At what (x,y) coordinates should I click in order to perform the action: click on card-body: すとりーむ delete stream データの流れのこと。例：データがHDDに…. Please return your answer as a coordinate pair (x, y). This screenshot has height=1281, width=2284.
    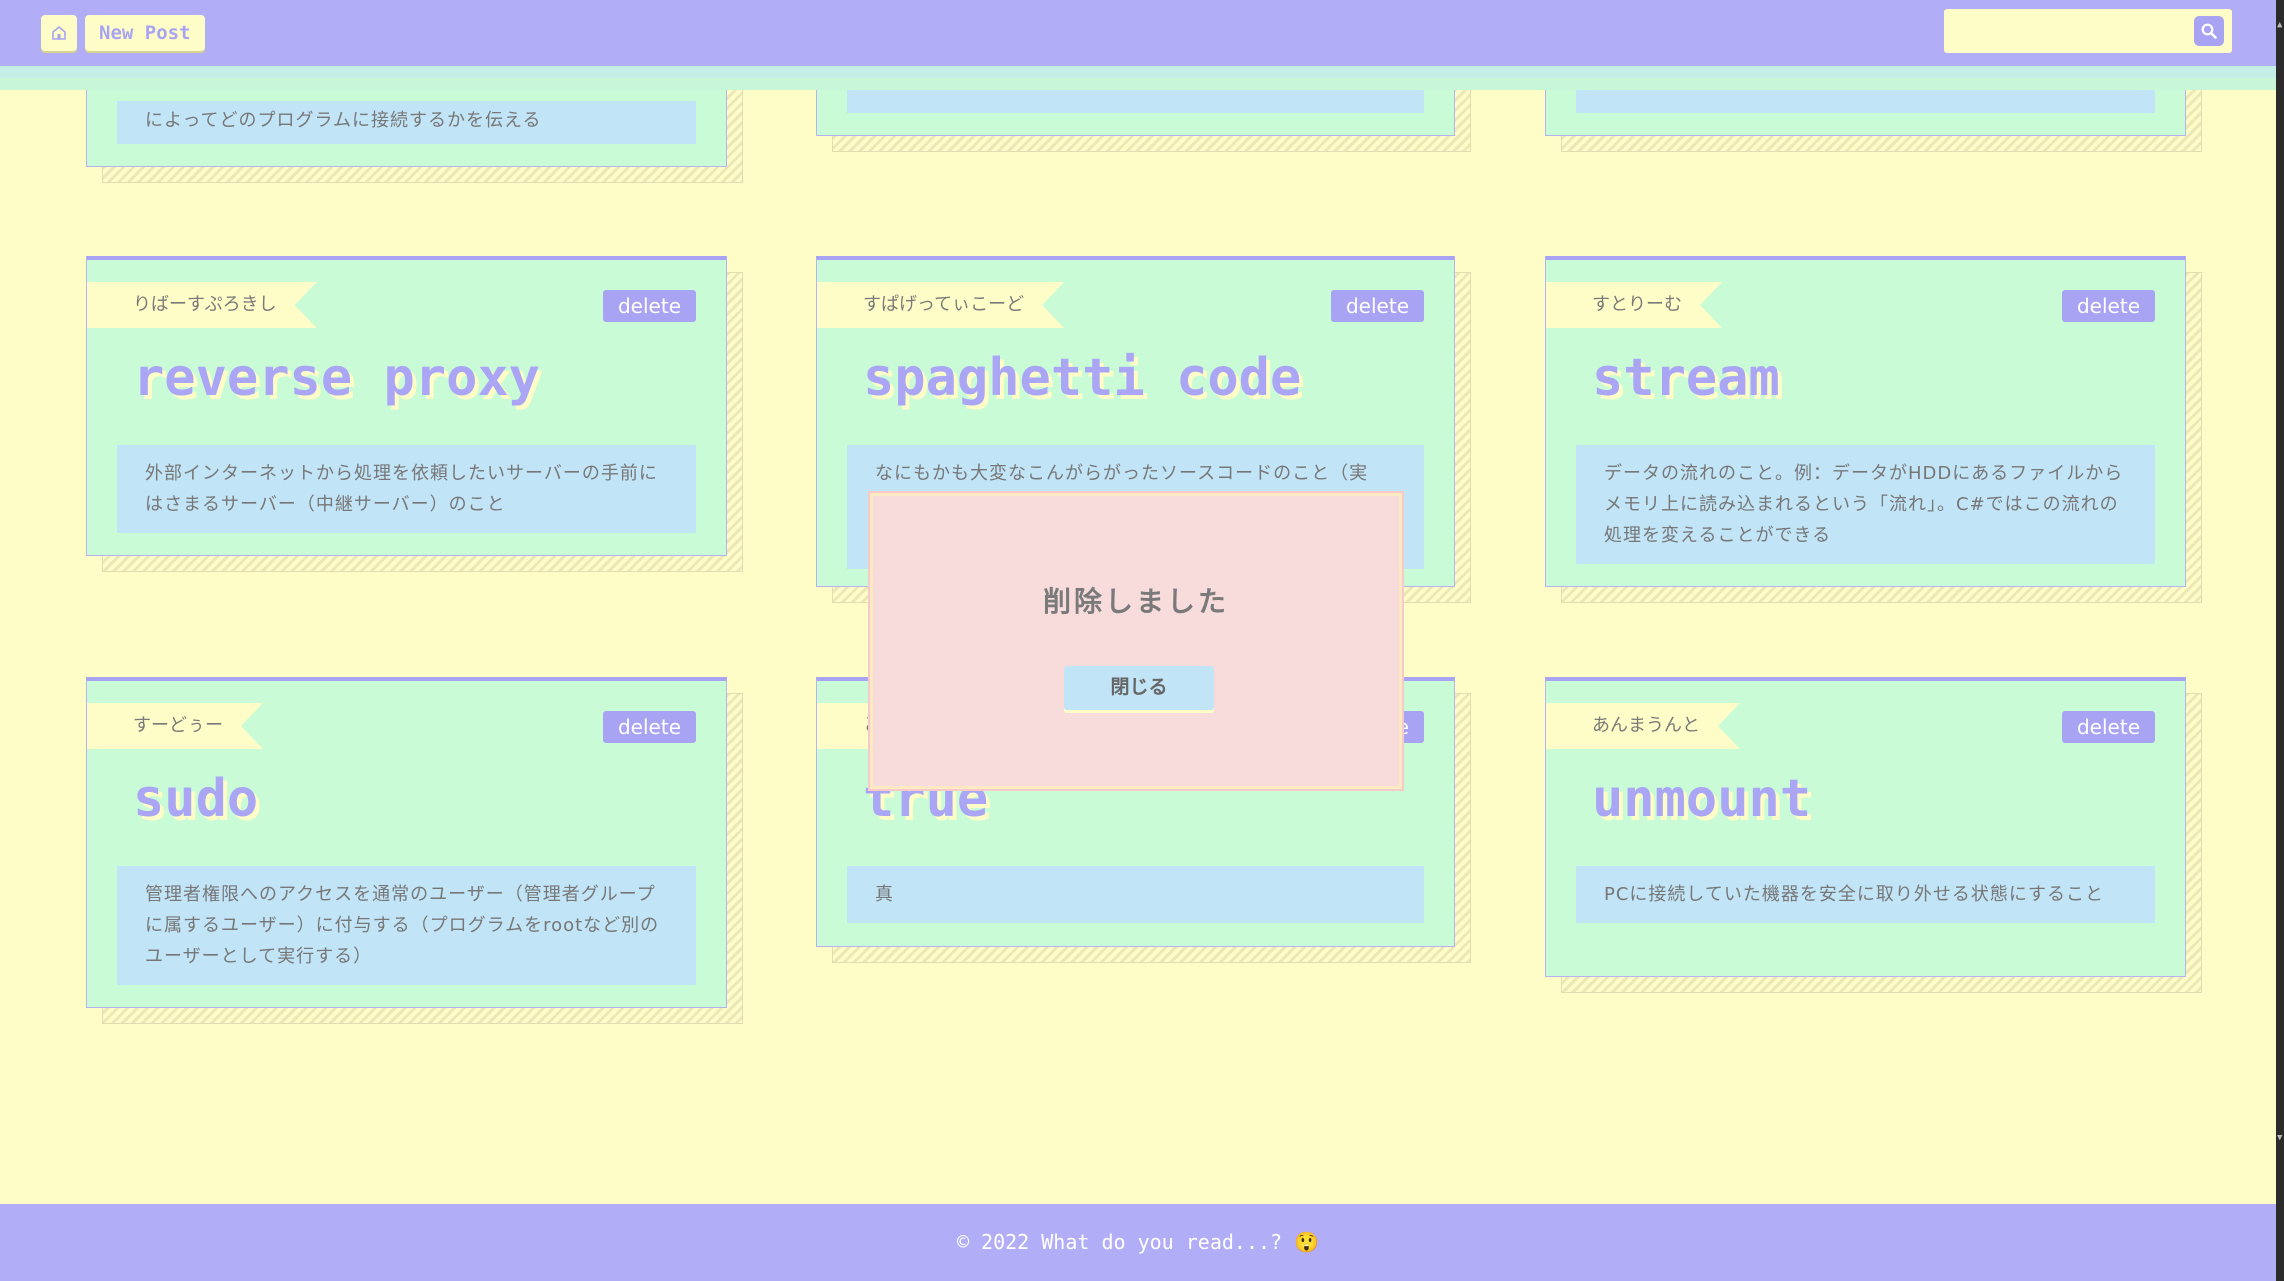
    Looking at the image, I should click on (1865, 421).